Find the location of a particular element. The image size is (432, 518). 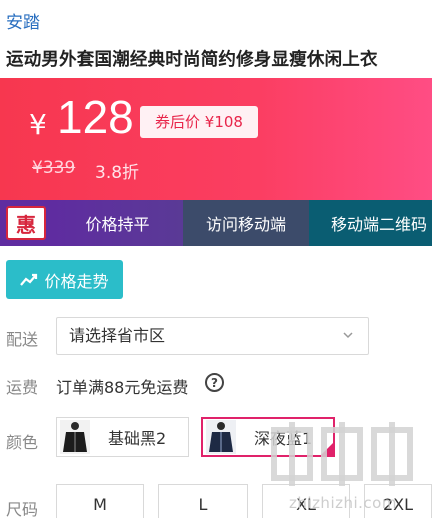

shipping-label: 运费 is located at coordinates (22, 387).